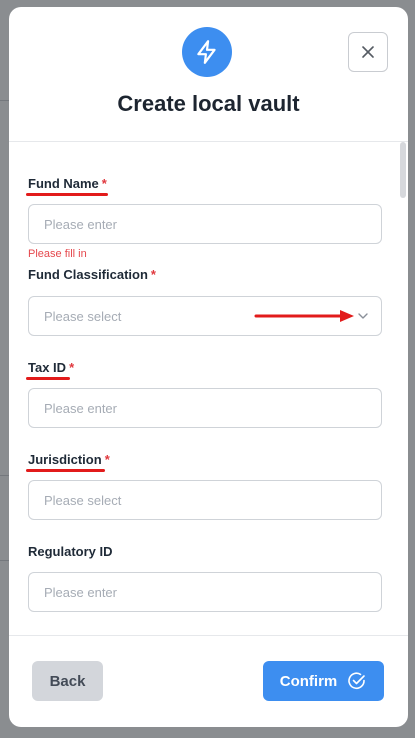 The width and height of the screenshot is (415, 738). Describe the element at coordinates (205, 224) in the screenshot. I see `fund-name-input: Please enter` at that location.